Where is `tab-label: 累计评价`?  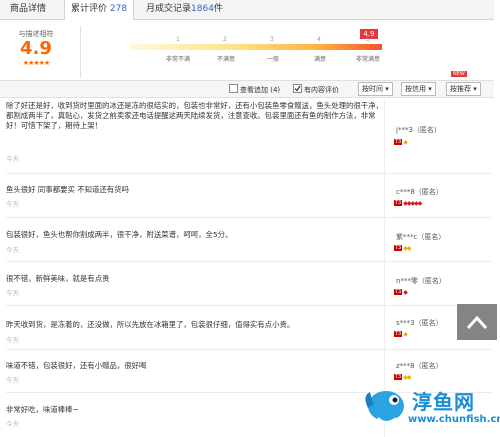
tab-label: 累计评价 is located at coordinates (89, 9).